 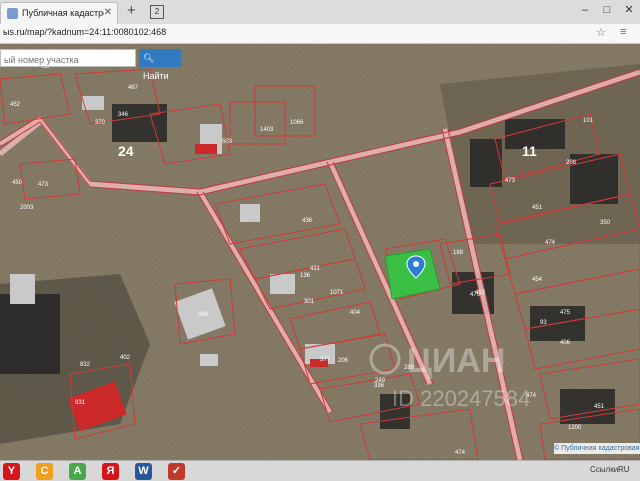 I want to click on parcel-label: 377, so click(x=325, y=360).